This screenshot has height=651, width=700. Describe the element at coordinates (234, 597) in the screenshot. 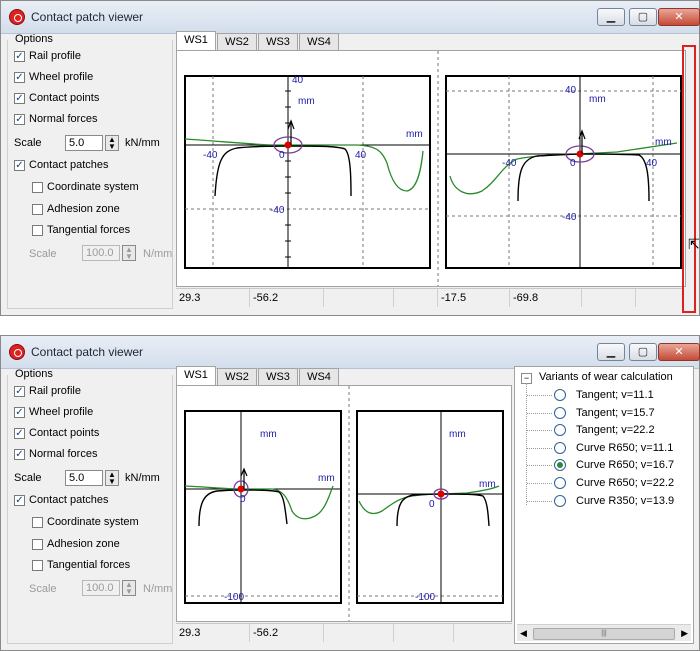

I see `left-y-bottom-label: -100` at that location.